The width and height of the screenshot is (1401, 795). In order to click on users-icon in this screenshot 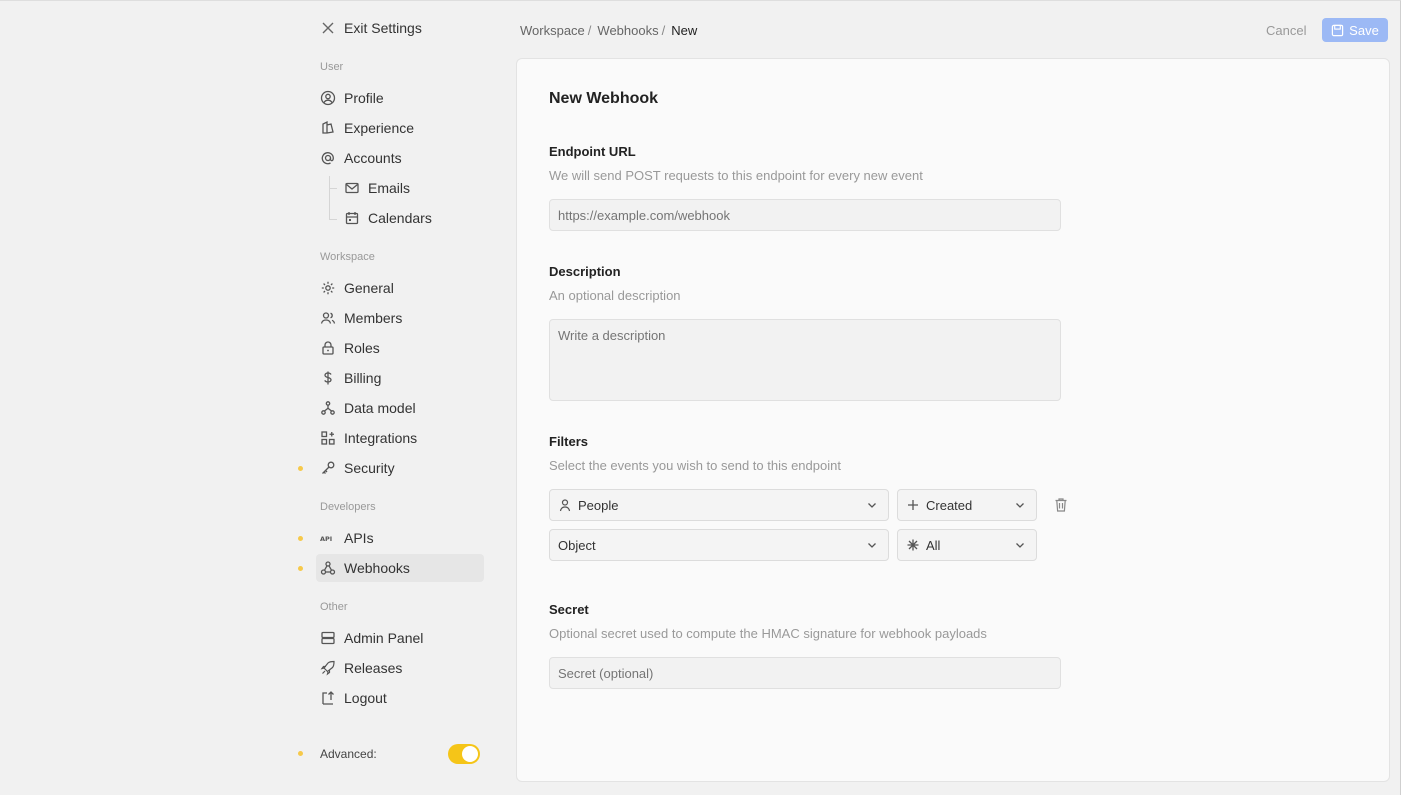, I will do `click(328, 318)`.